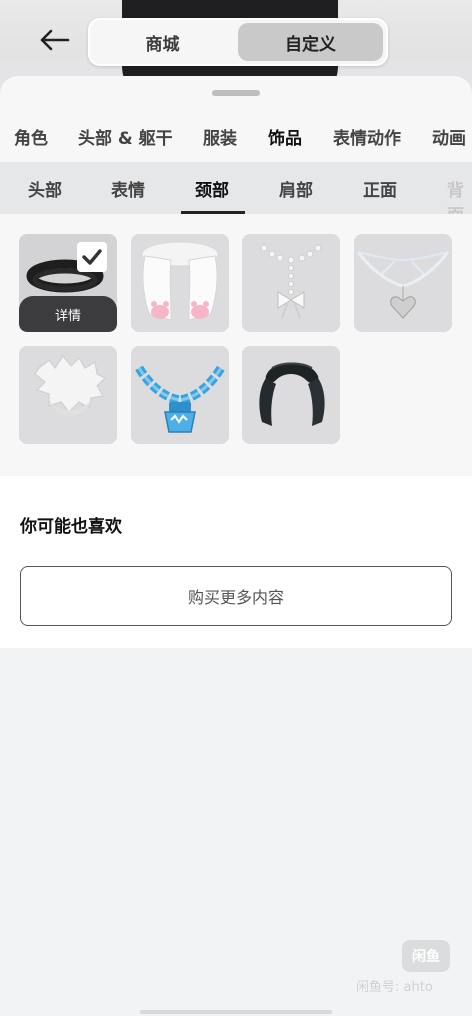 This screenshot has height=1016, width=472. I want to click on tab-customize: 自定义, so click(310, 42).